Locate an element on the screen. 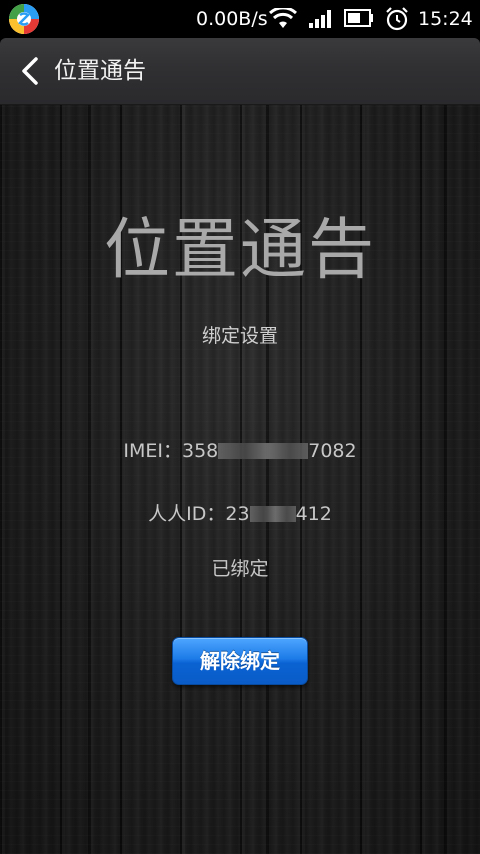  imei-line: IMEI：358 7082 is located at coordinates (240, 451).